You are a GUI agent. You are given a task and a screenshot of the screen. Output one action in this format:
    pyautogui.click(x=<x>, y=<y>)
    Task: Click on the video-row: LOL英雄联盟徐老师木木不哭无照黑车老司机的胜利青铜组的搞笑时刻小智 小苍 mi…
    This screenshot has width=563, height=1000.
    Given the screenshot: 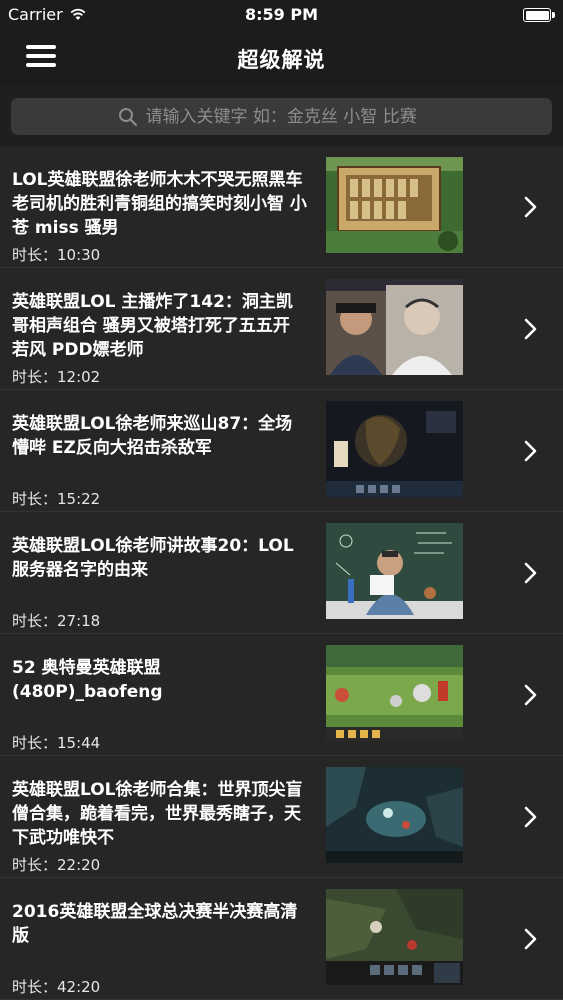 What is the action you would take?
    pyautogui.click(x=281, y=207)
    